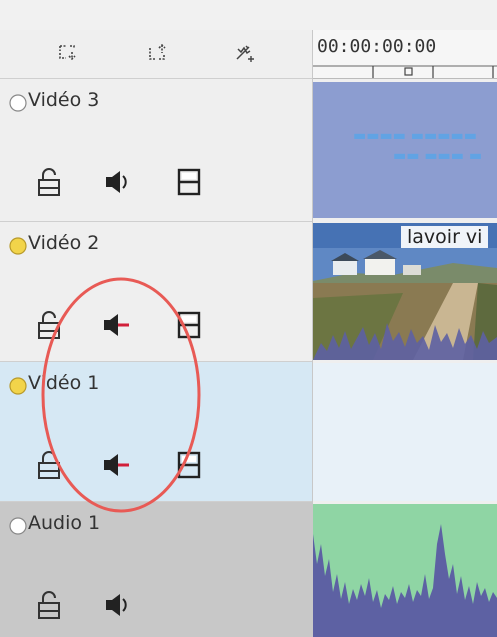  I want to click on track-name: Vidéo 3, so click(64, 100).